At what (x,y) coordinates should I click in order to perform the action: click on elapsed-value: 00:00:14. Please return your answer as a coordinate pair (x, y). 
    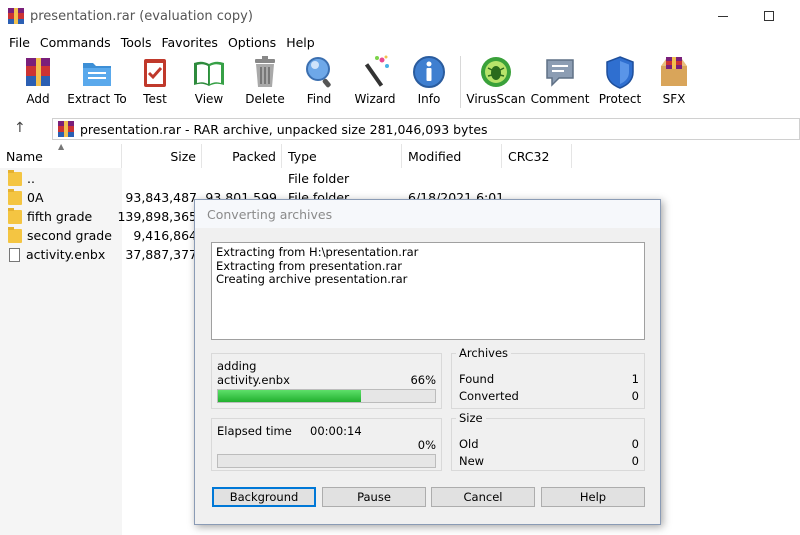
    Looking at the image, I should click on (336, 431).